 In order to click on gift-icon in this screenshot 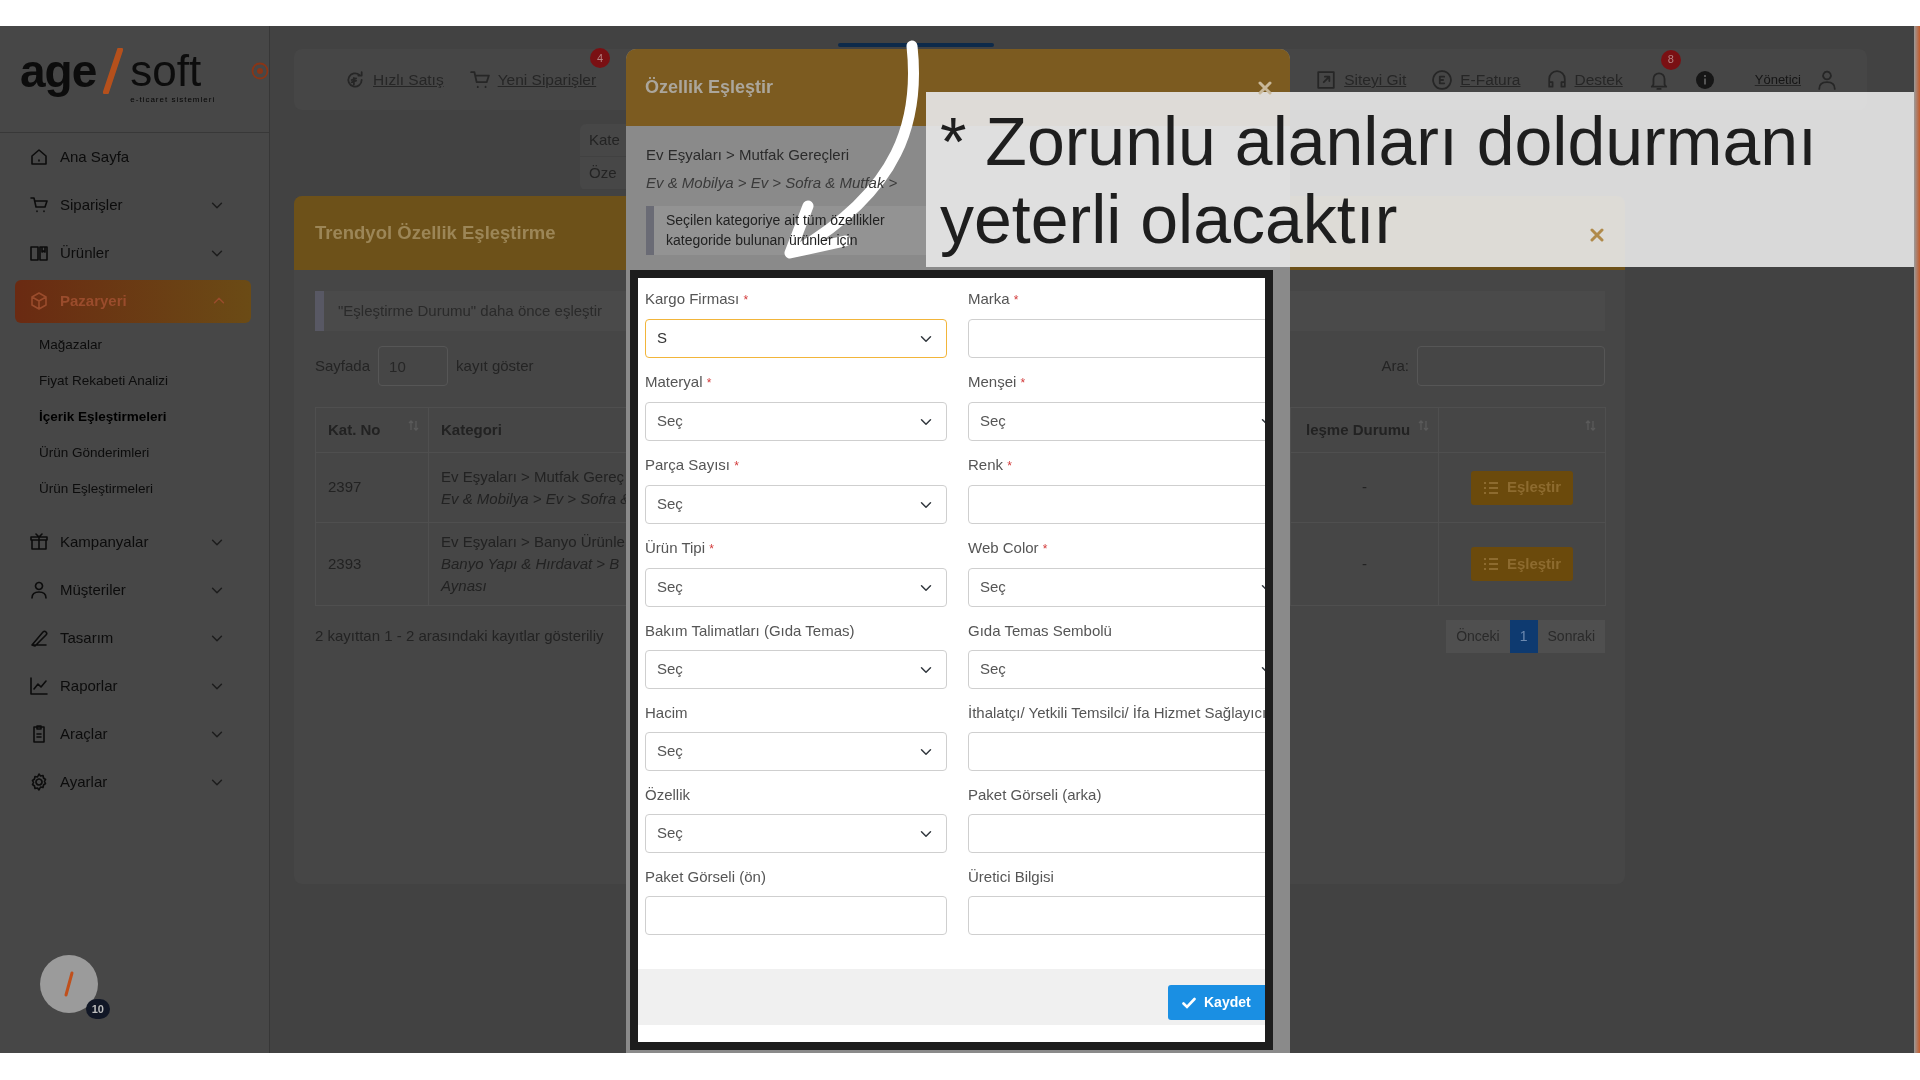, I will do `click(39, 542)`.